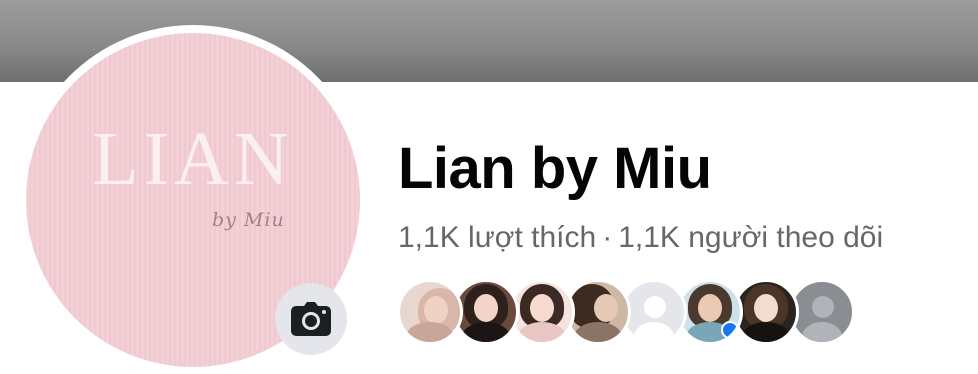 This screenshot has width=978, height=374. What do you see at coordinates (555, 168) in the screenshot?
I see `page-title: Lian by Miu` at bounding box center [555, 168].